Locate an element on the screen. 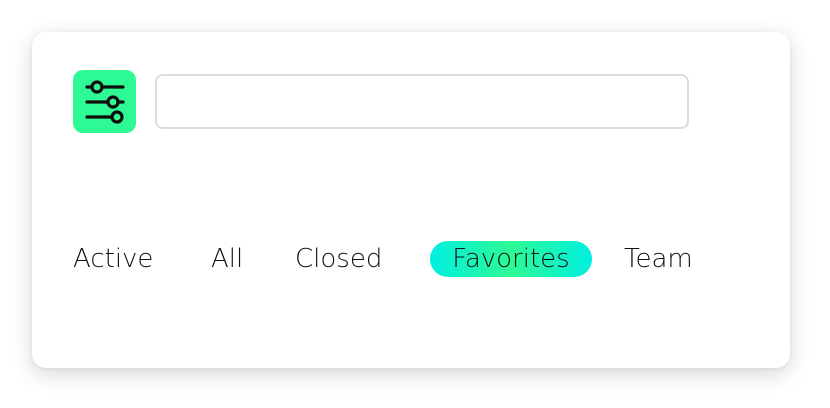 The width and height of the screenshot is (830, 408). tab-all: All is located at coordinates (227, 259).